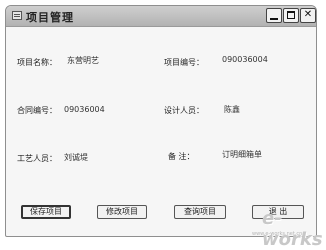 Image resolution: width=326 pixels, height=250 pixels. I want to click on project-no-label: 项目编号：, so click(184, 62).